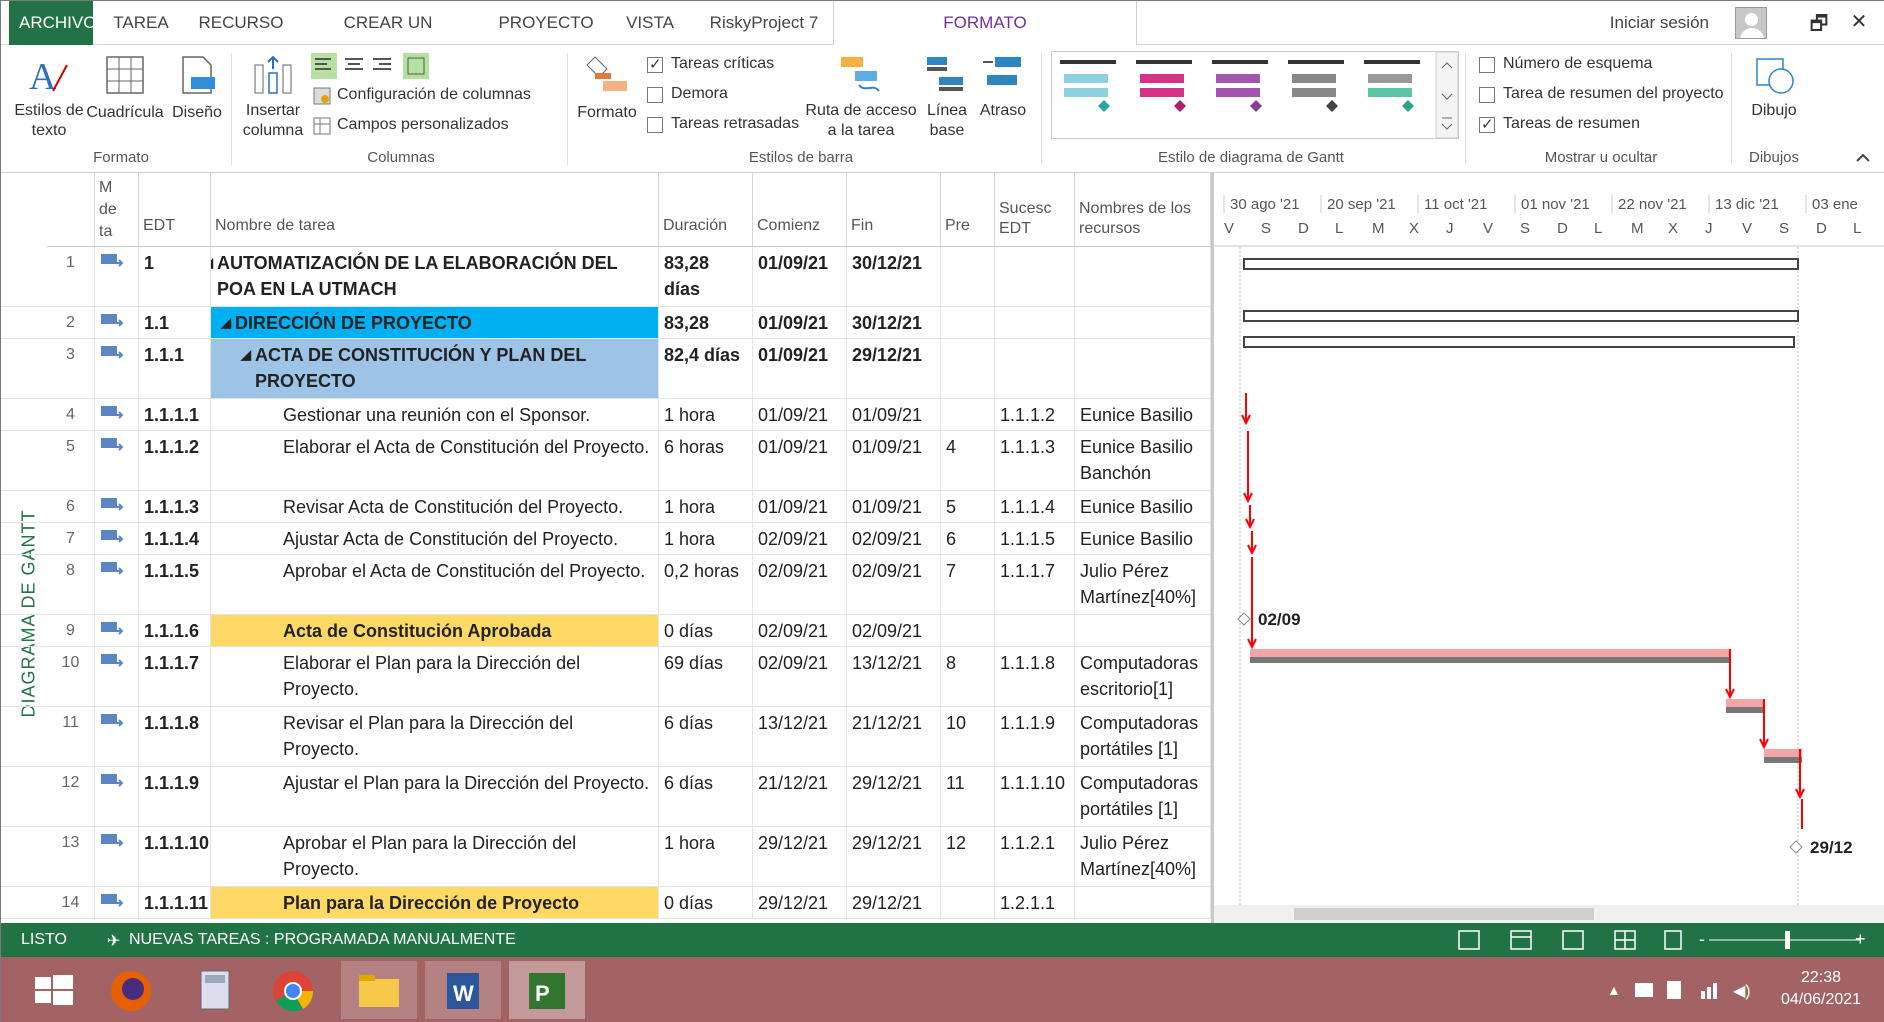  What do you see at coordinates (1659, 23) in the screenshot?
I see `sign-in-link: Iniciar sesión` at bounding box center [1659, 23].